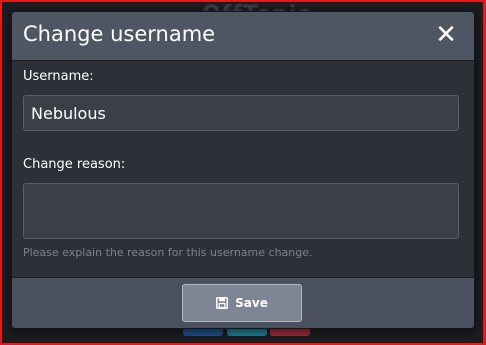 The width and height of the screenshot is (486, 345). I want to click on dialog-footer: Save, so click(243, 302).